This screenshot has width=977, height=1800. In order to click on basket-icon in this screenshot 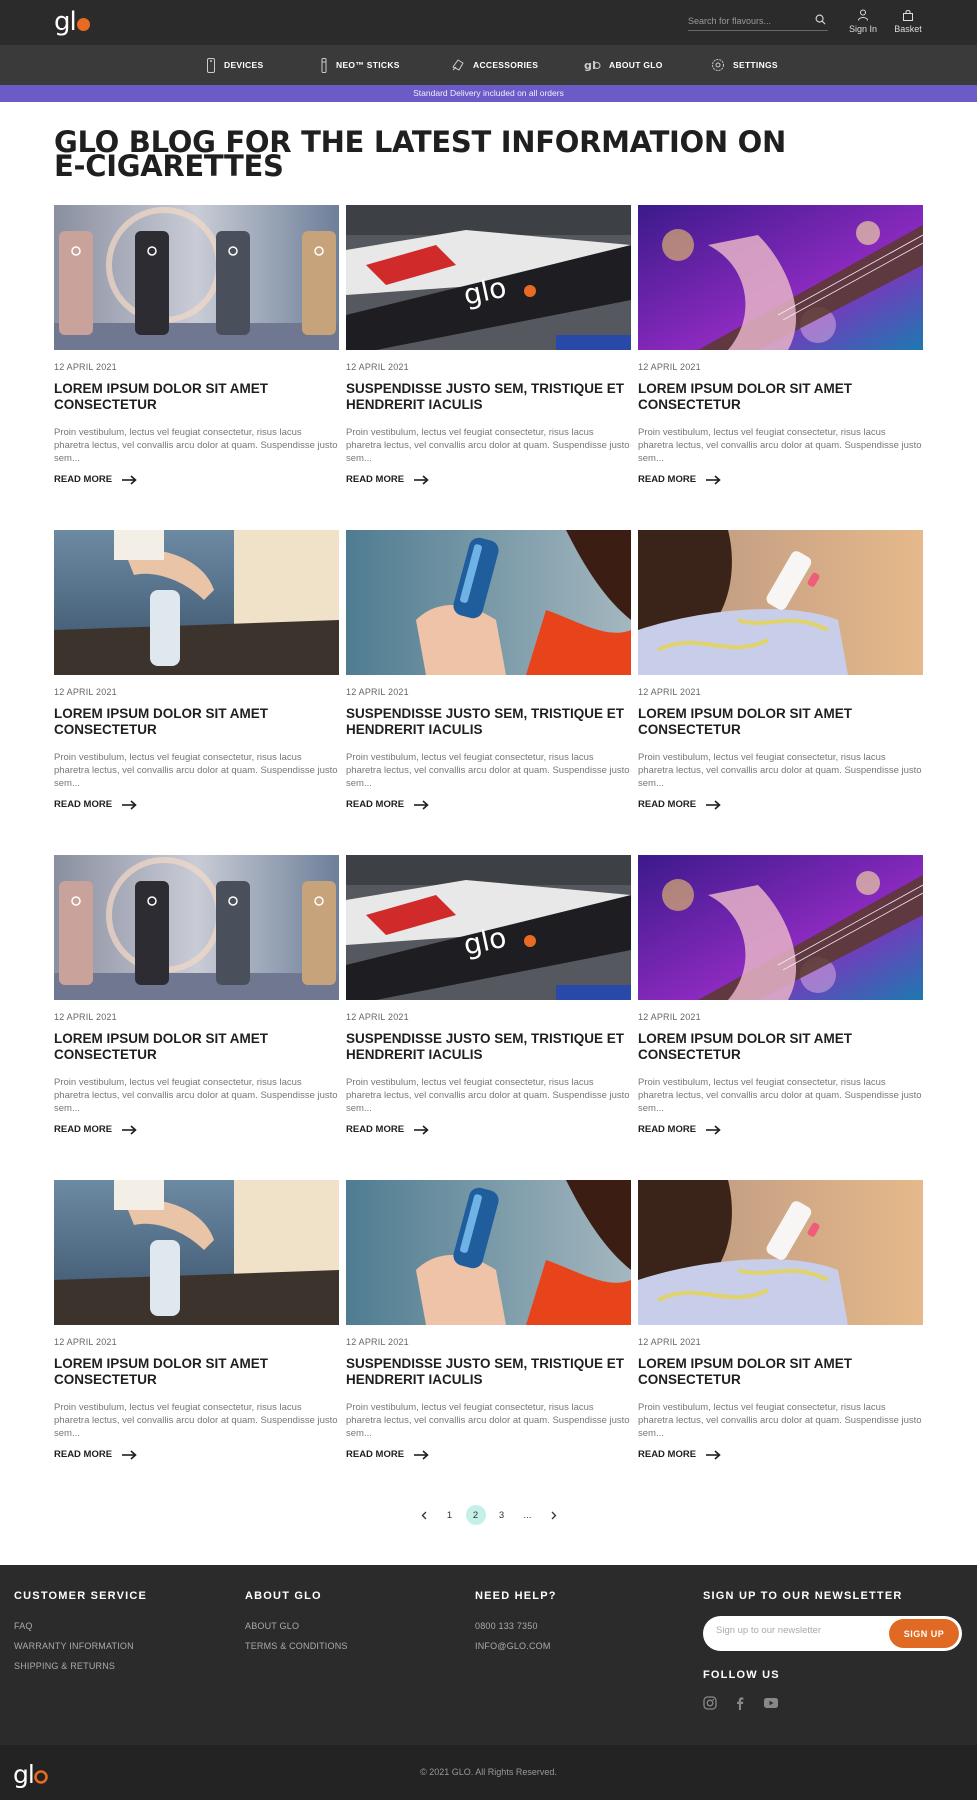, I will do `click(908, 15)`.